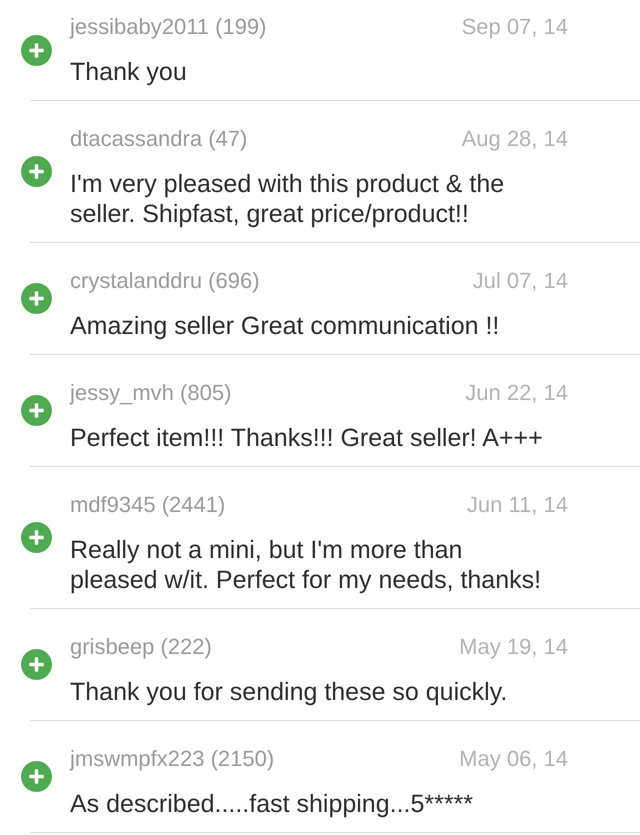 This screenshot has width=640, height=835. I want to click on username: crystalanddru (696), so click(165, 281).